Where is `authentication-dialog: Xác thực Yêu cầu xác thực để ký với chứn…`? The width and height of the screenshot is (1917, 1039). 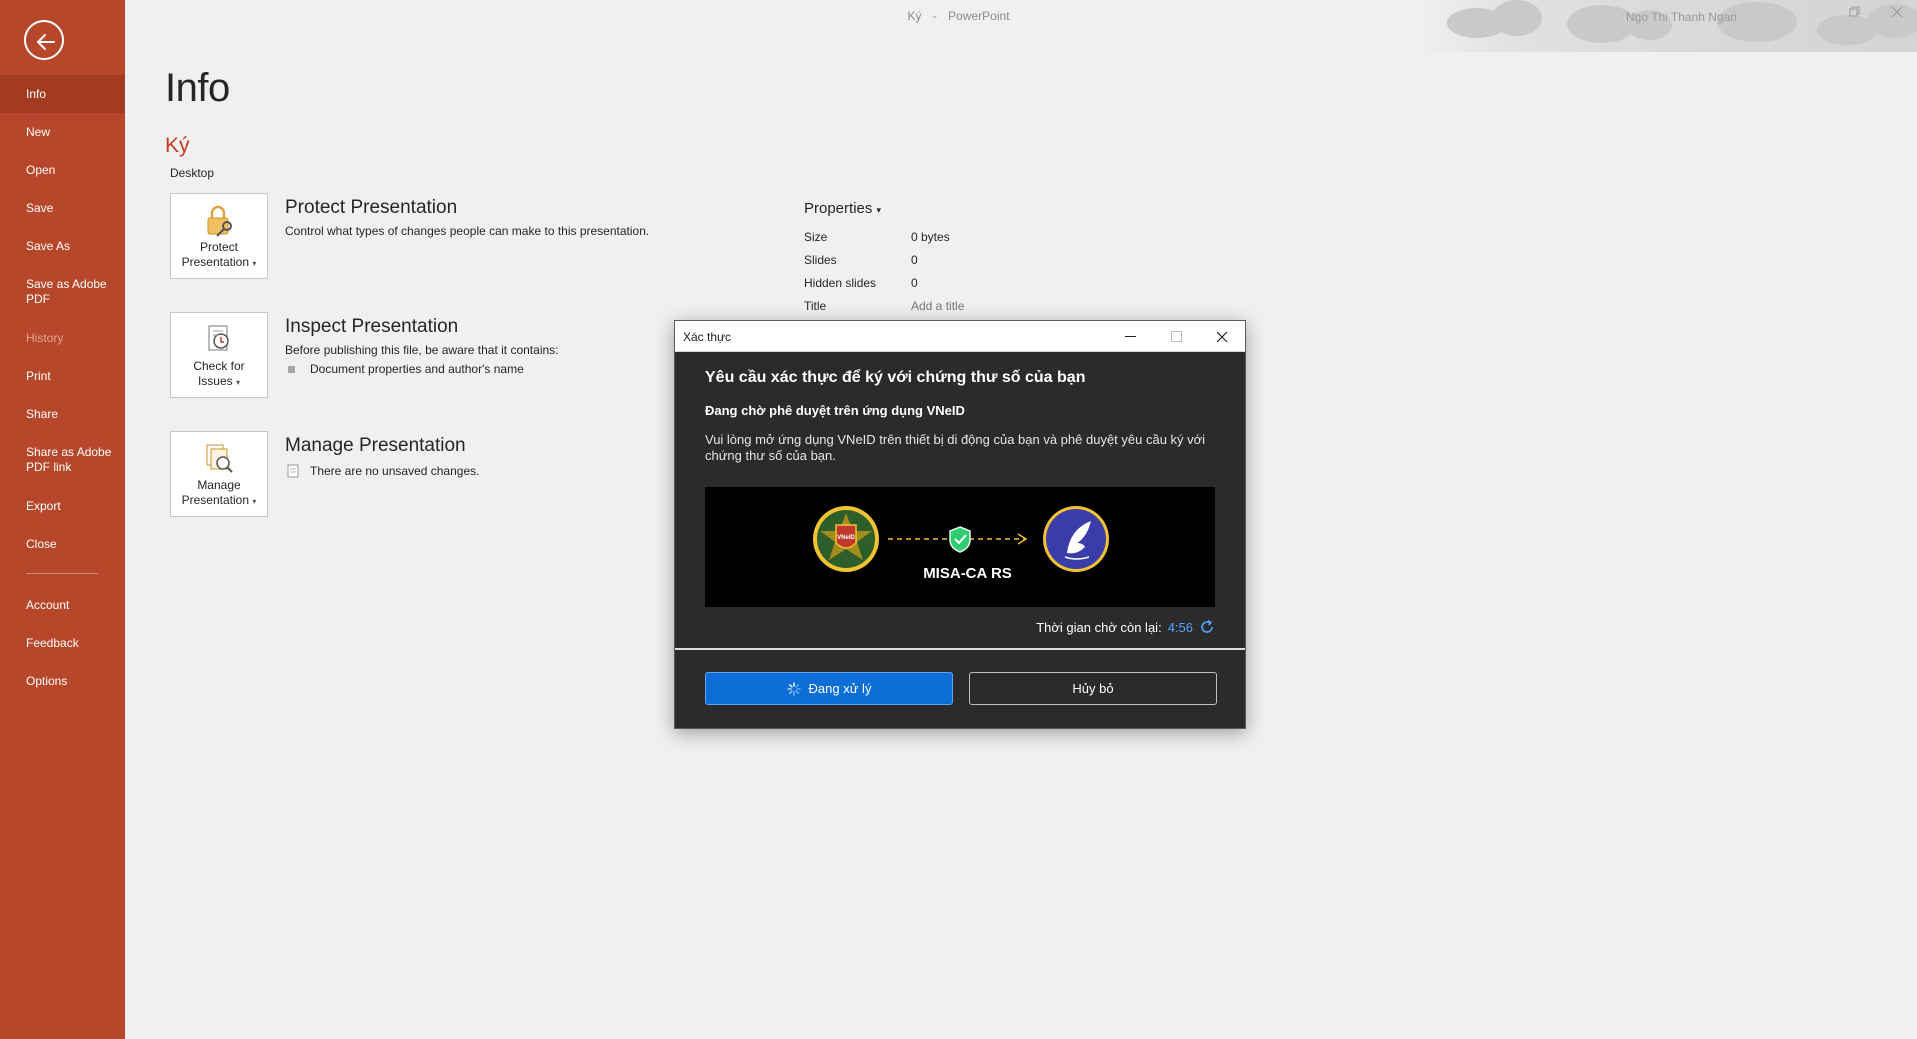
authentication-dialog: Xác thực Yêu cầu xác thực để ký với chứn… is located at coordinates (960, 524).